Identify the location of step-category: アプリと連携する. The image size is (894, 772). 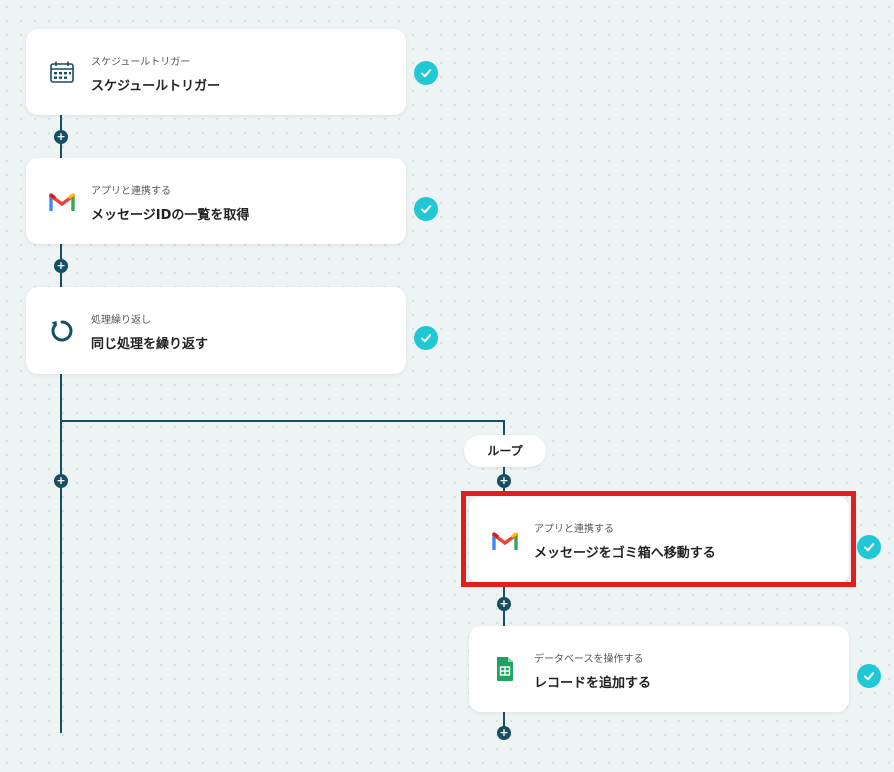
(131, 191).